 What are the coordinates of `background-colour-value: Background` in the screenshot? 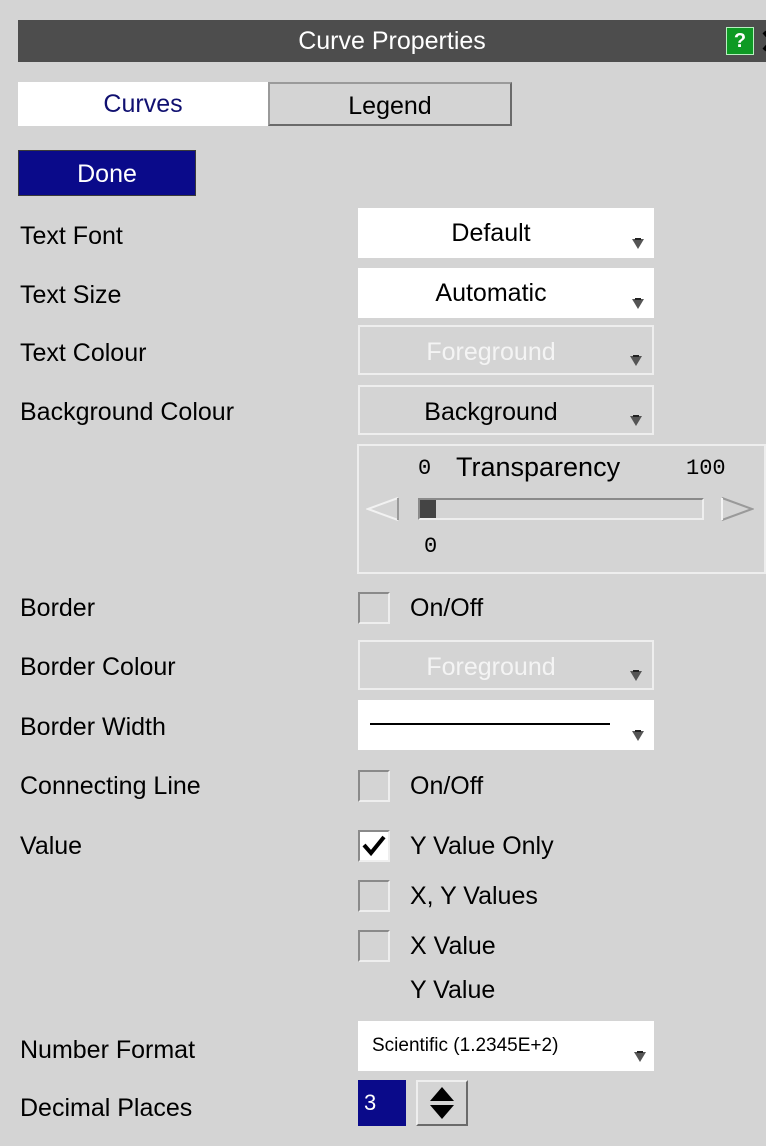 It's located at (491, 412).